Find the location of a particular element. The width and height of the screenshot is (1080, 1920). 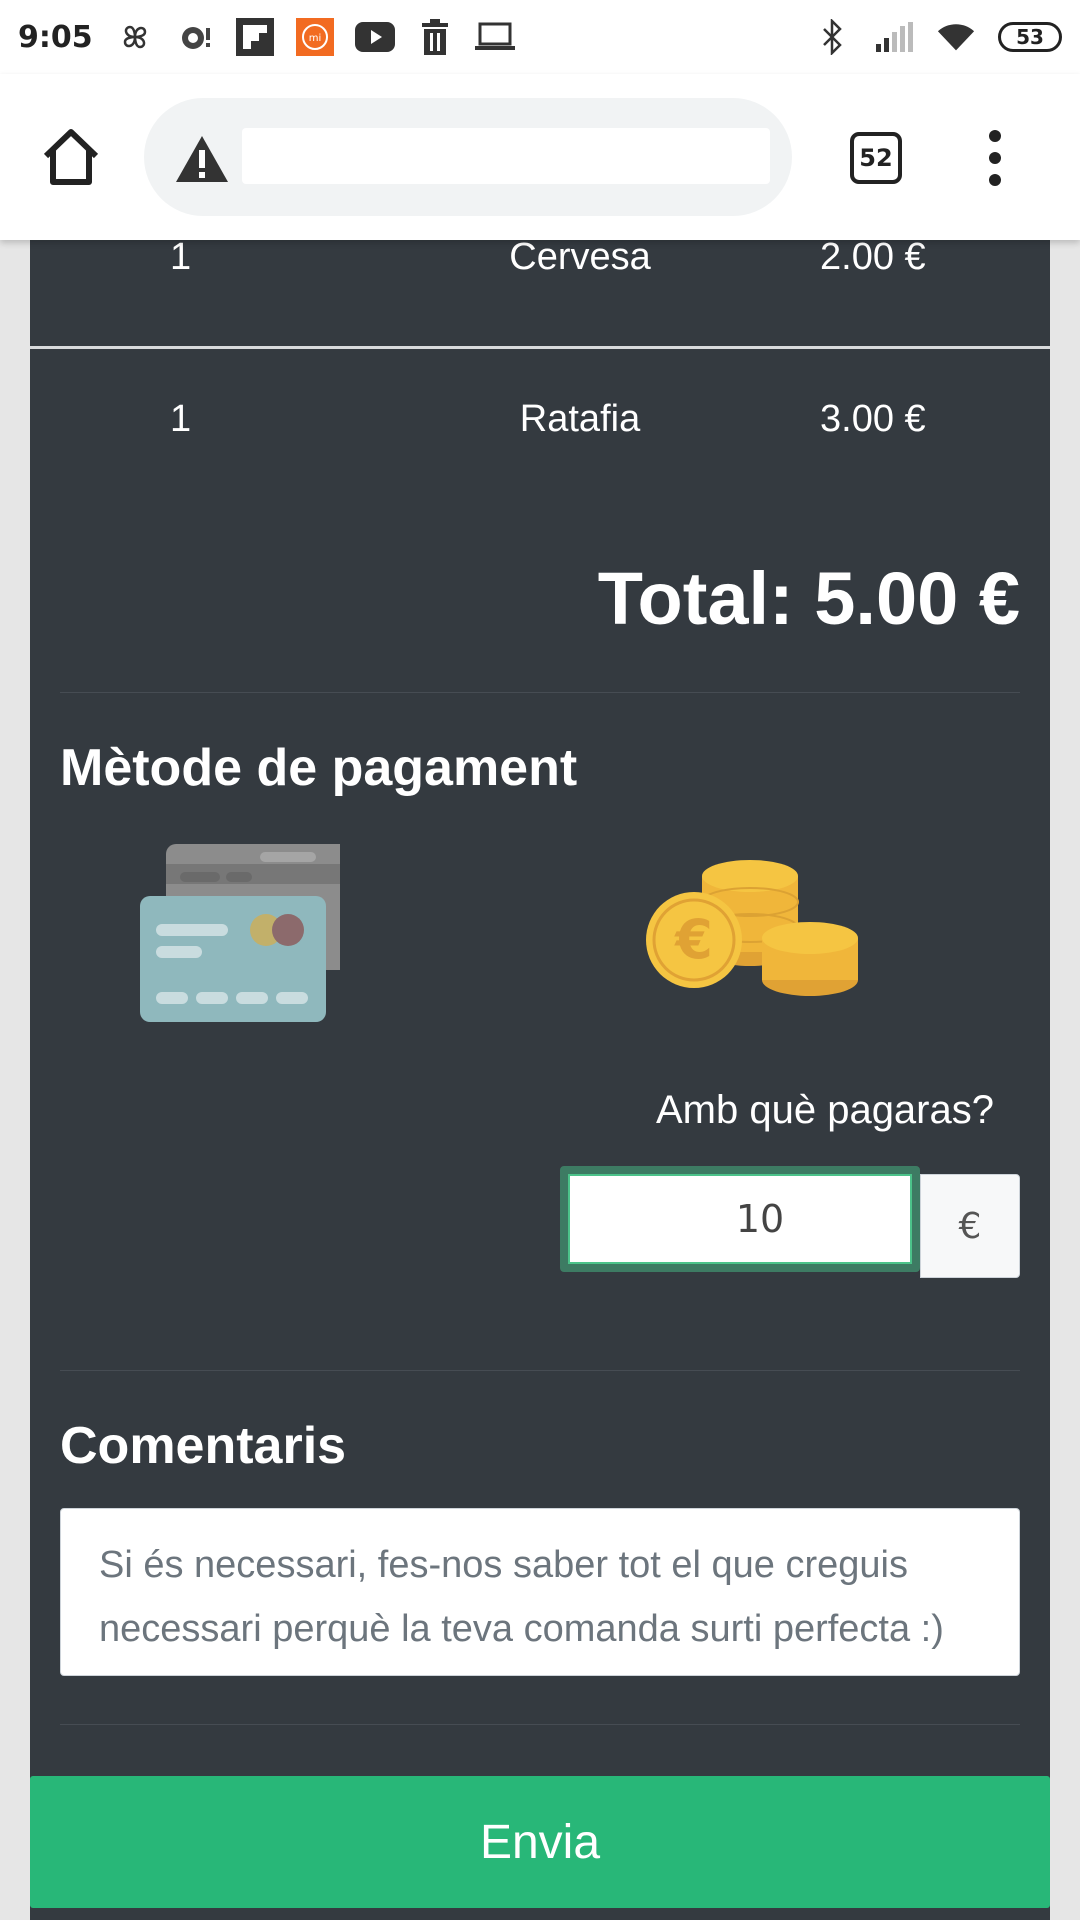

home-icon is located at coordinates (71, 157).